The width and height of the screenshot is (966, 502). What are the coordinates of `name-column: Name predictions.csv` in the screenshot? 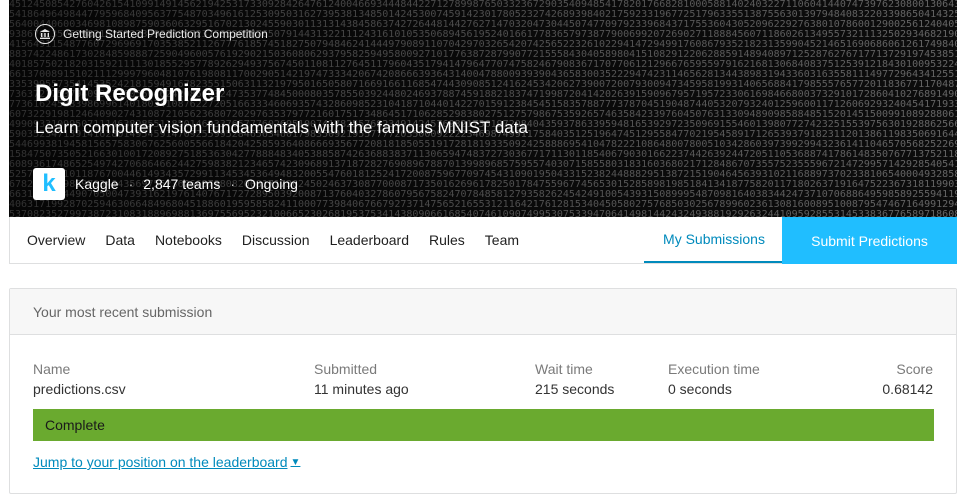 It's located at (79, 381).